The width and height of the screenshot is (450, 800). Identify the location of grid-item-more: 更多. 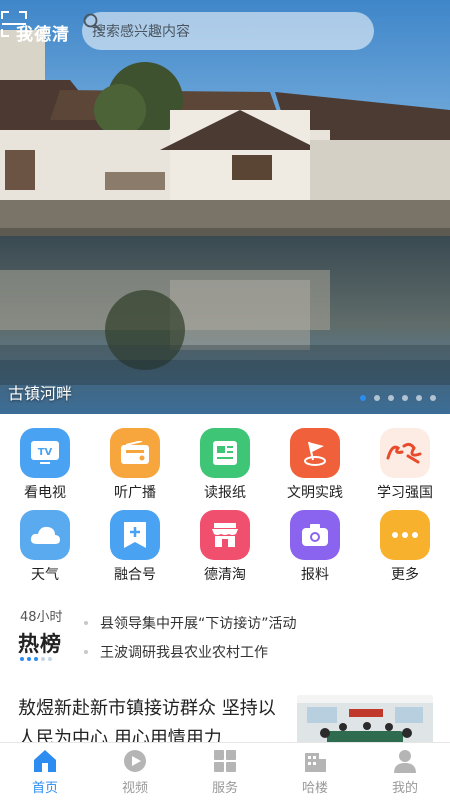
(405, 547).